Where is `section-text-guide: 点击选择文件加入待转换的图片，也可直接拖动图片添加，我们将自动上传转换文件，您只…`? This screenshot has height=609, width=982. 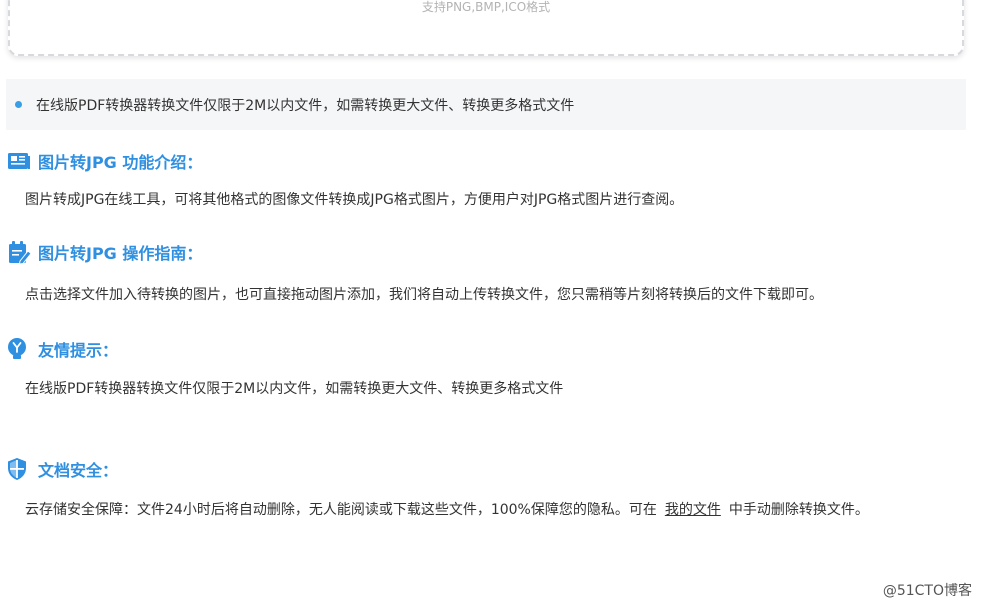 section-text-guide: 点击选择文件加入待转换的图片，也可直接拖动图片添加，我们将自动上传转换文件，您只… is located at coordinates (424, 295).